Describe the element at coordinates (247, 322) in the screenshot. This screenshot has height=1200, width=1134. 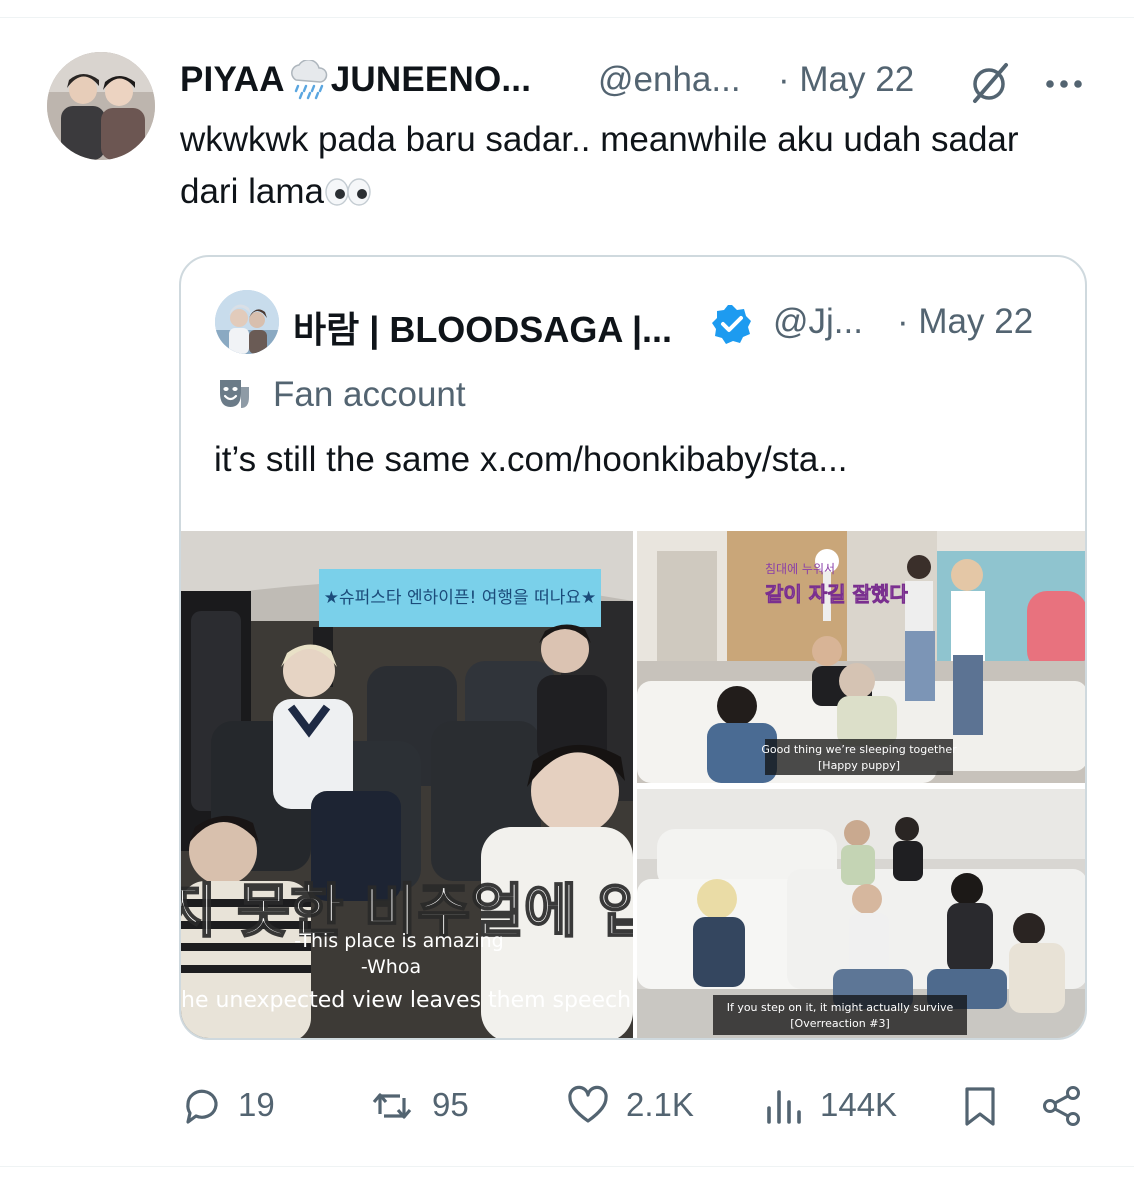
I see `quoted-author-avatar` at that location.